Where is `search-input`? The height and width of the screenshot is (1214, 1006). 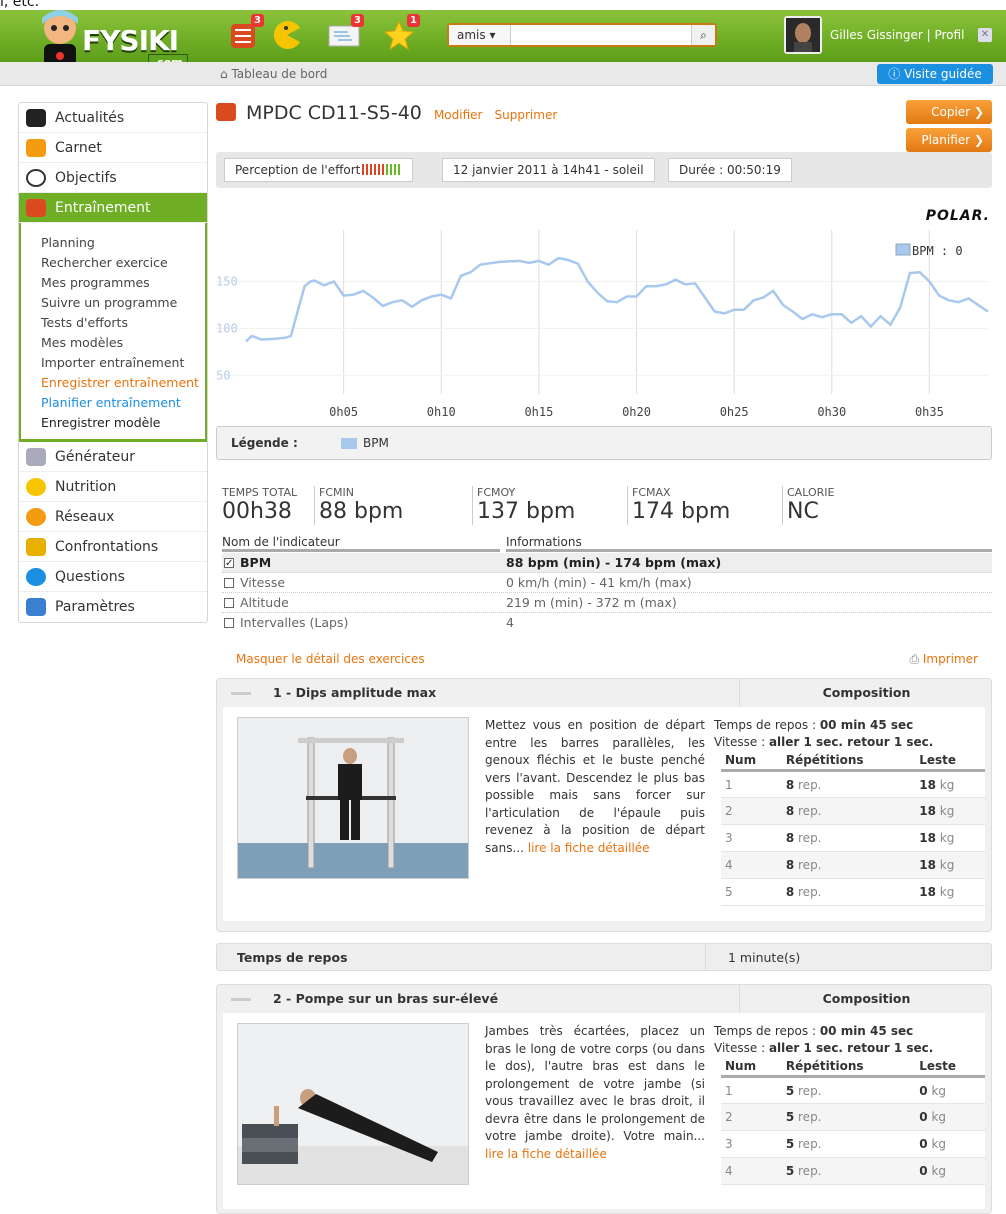
search-input is located at coordinates (602, 35).